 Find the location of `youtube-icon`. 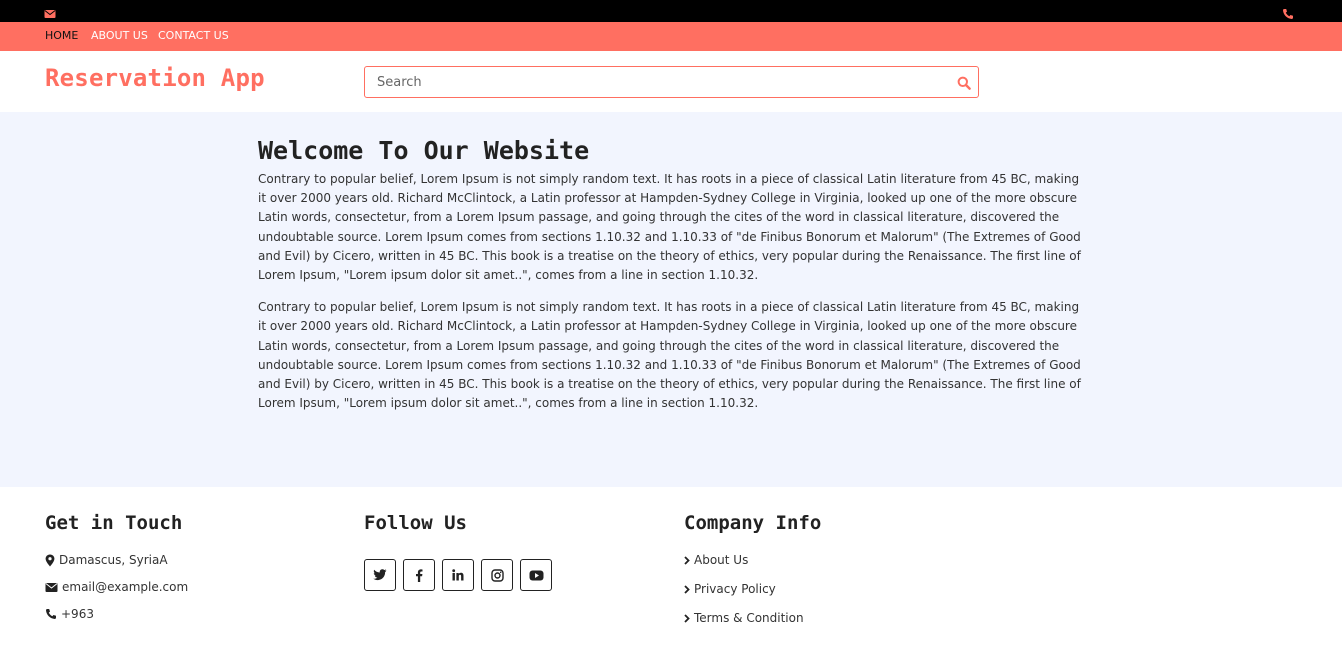

youtube-icon is located at coordinates (536, 575).